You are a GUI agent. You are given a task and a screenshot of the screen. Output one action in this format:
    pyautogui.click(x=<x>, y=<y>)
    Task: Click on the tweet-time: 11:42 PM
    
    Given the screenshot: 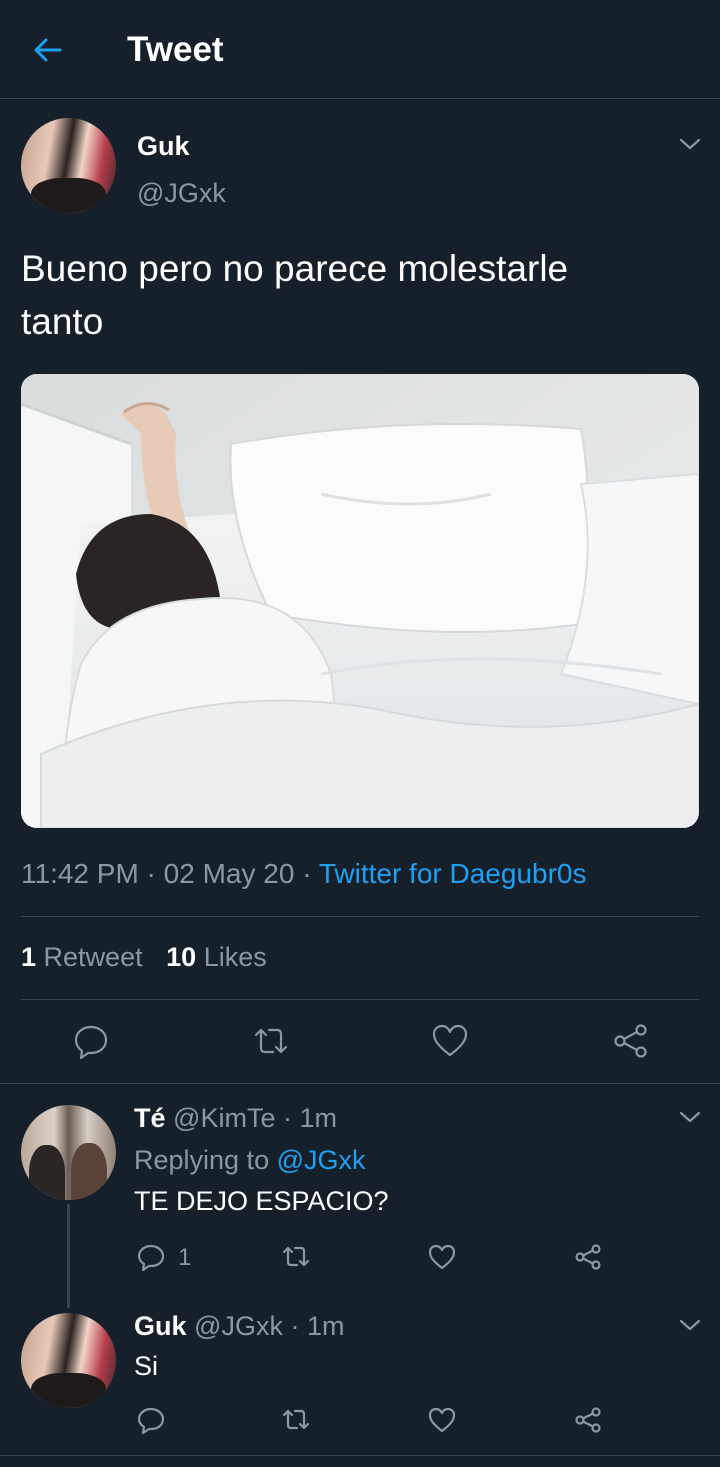 What is the action you would take?
    pyautogui.click(x=80, y=873)
    